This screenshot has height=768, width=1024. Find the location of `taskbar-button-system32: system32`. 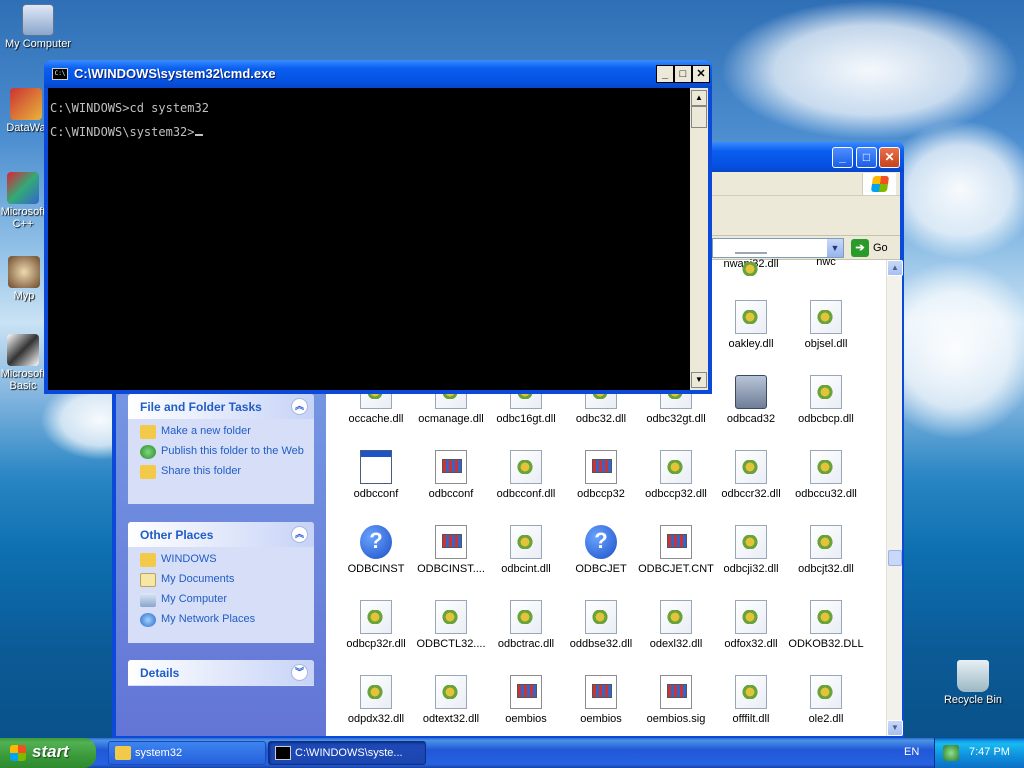

taskbar-button-system32: system32 is located at coordinates (187, 753).